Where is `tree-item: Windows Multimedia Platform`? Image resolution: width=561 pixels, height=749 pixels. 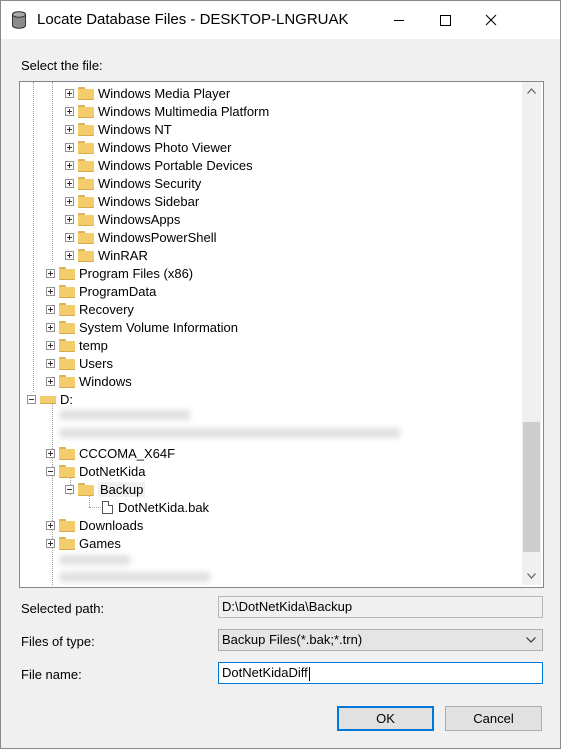
tree-item: Windows Multimedia Platform is located at coordinates (167, 111).